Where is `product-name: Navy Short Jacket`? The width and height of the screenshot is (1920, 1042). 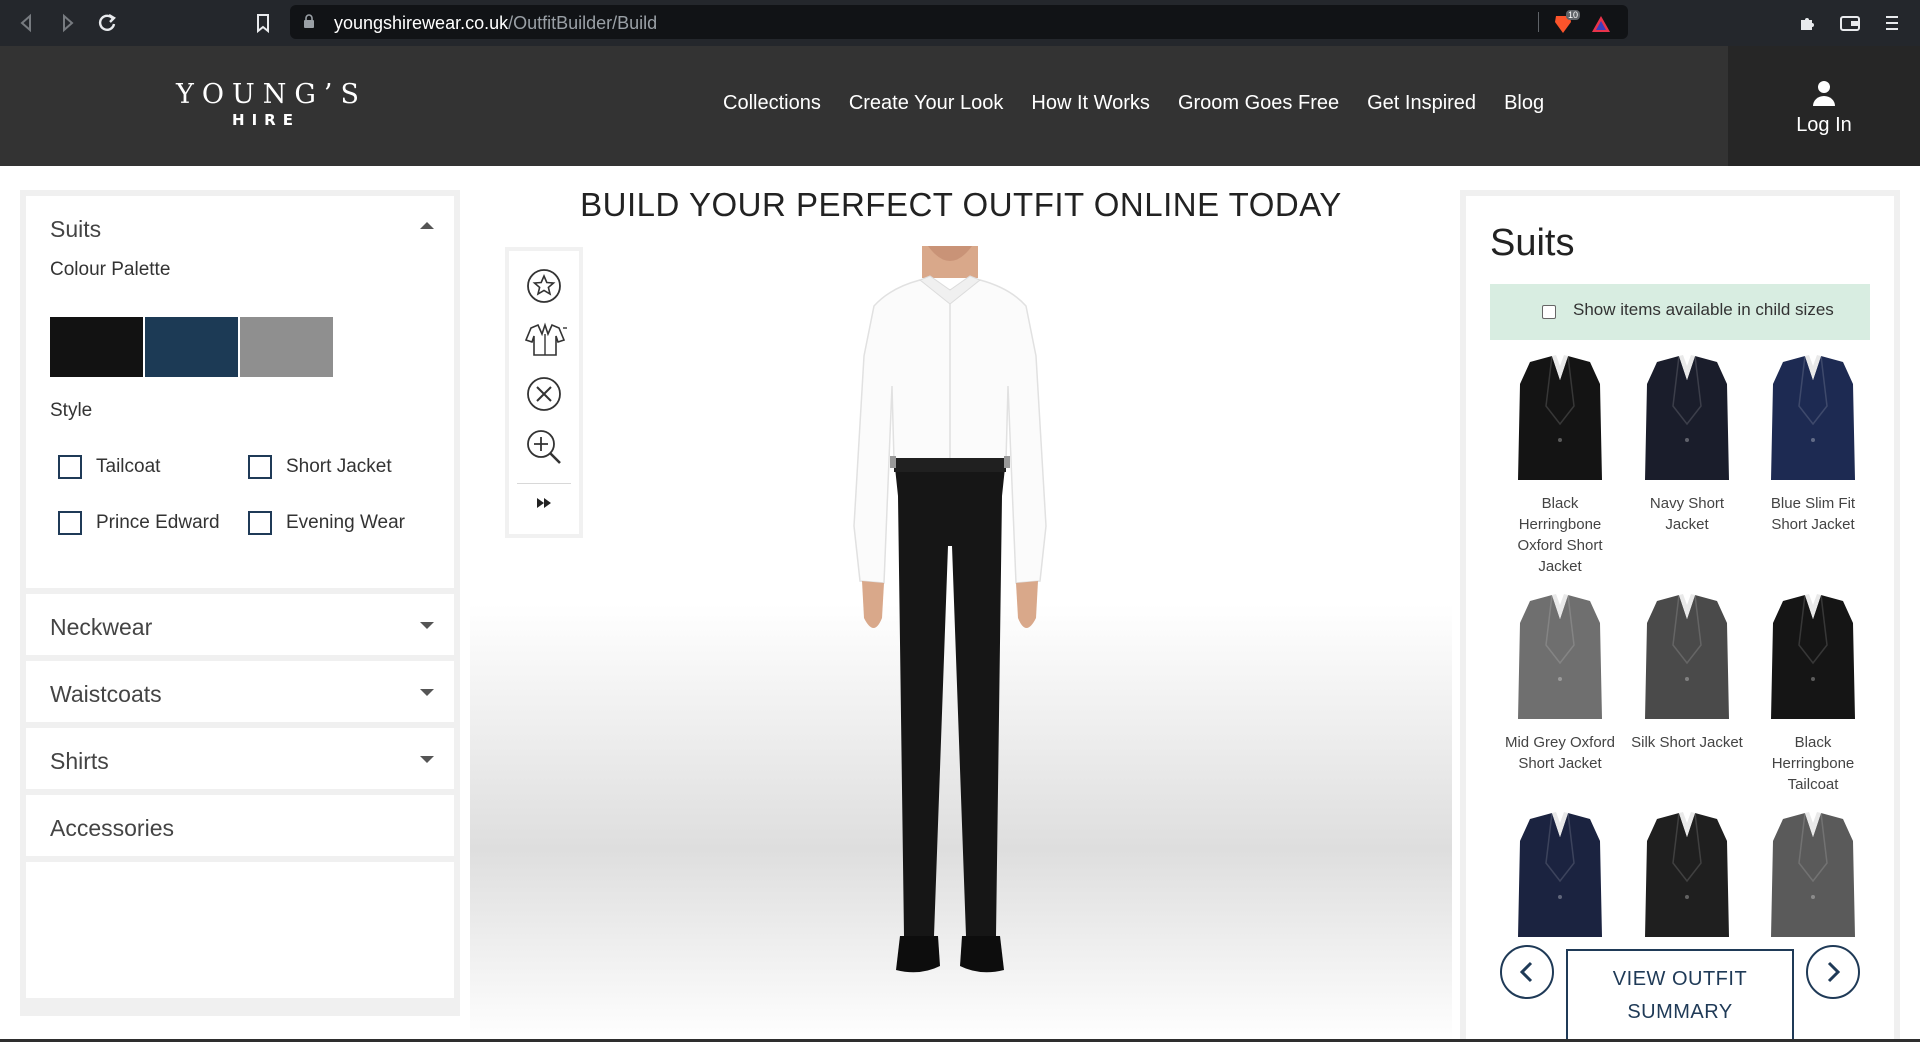
product-name: Navy Short Jacket is located at coordinates (1687, 514).